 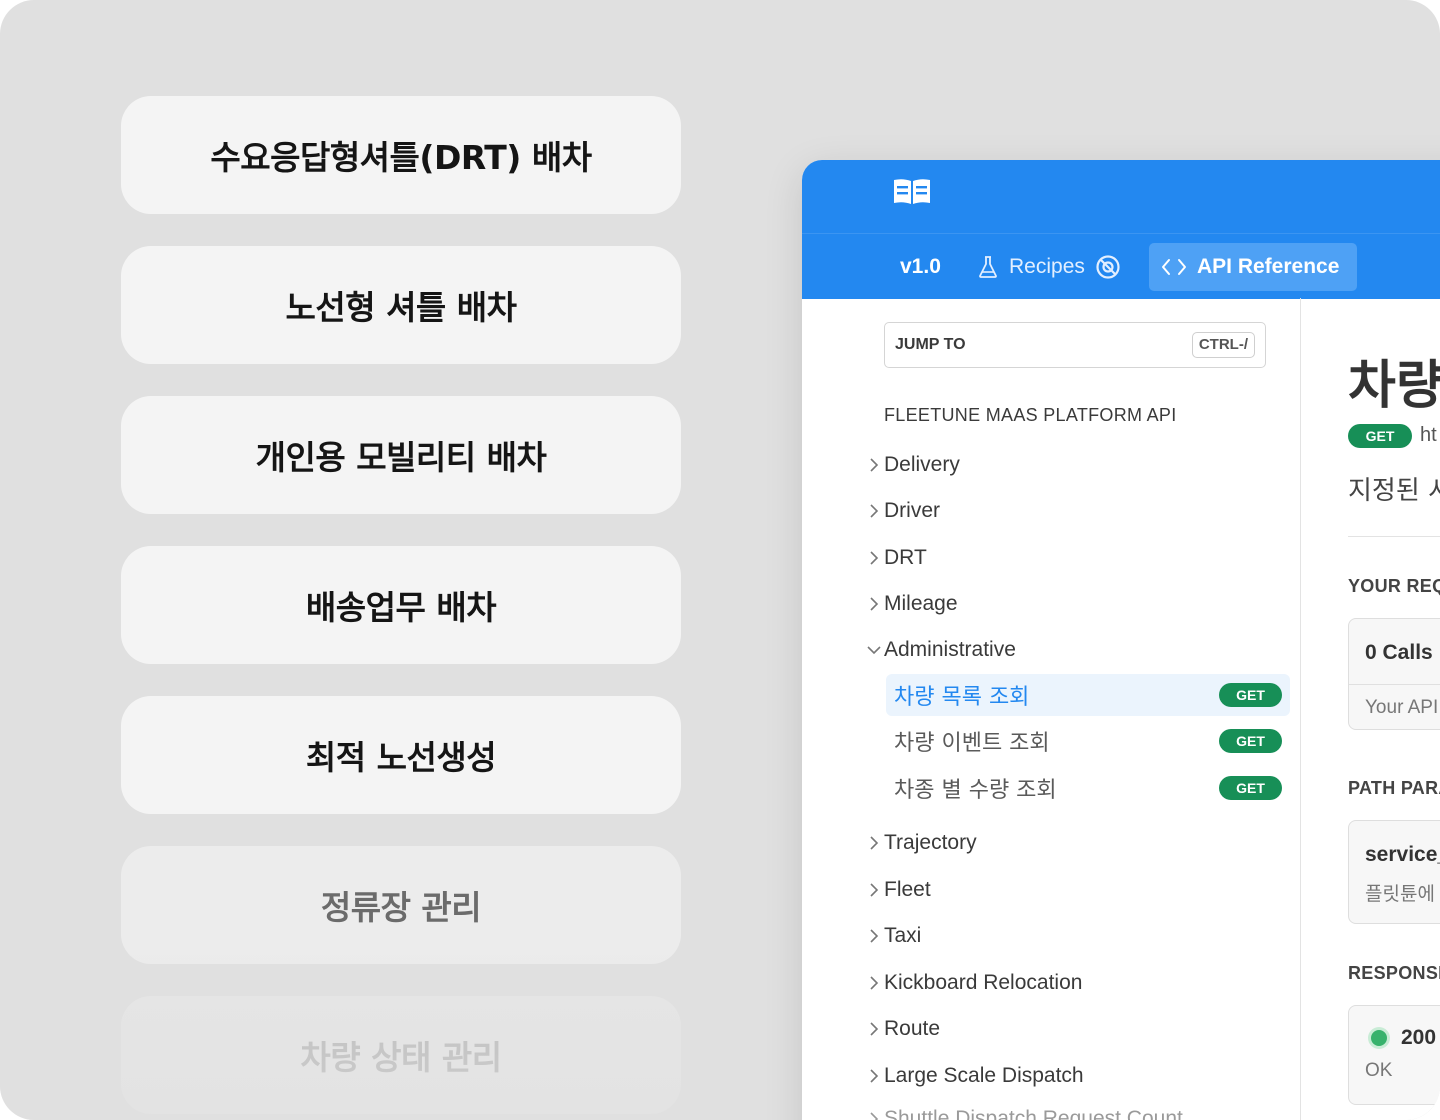 What do you see at coordinates (1394, 386) in the screenshot?
I see `page-title: 차량` at bounding box center [1394, 386].